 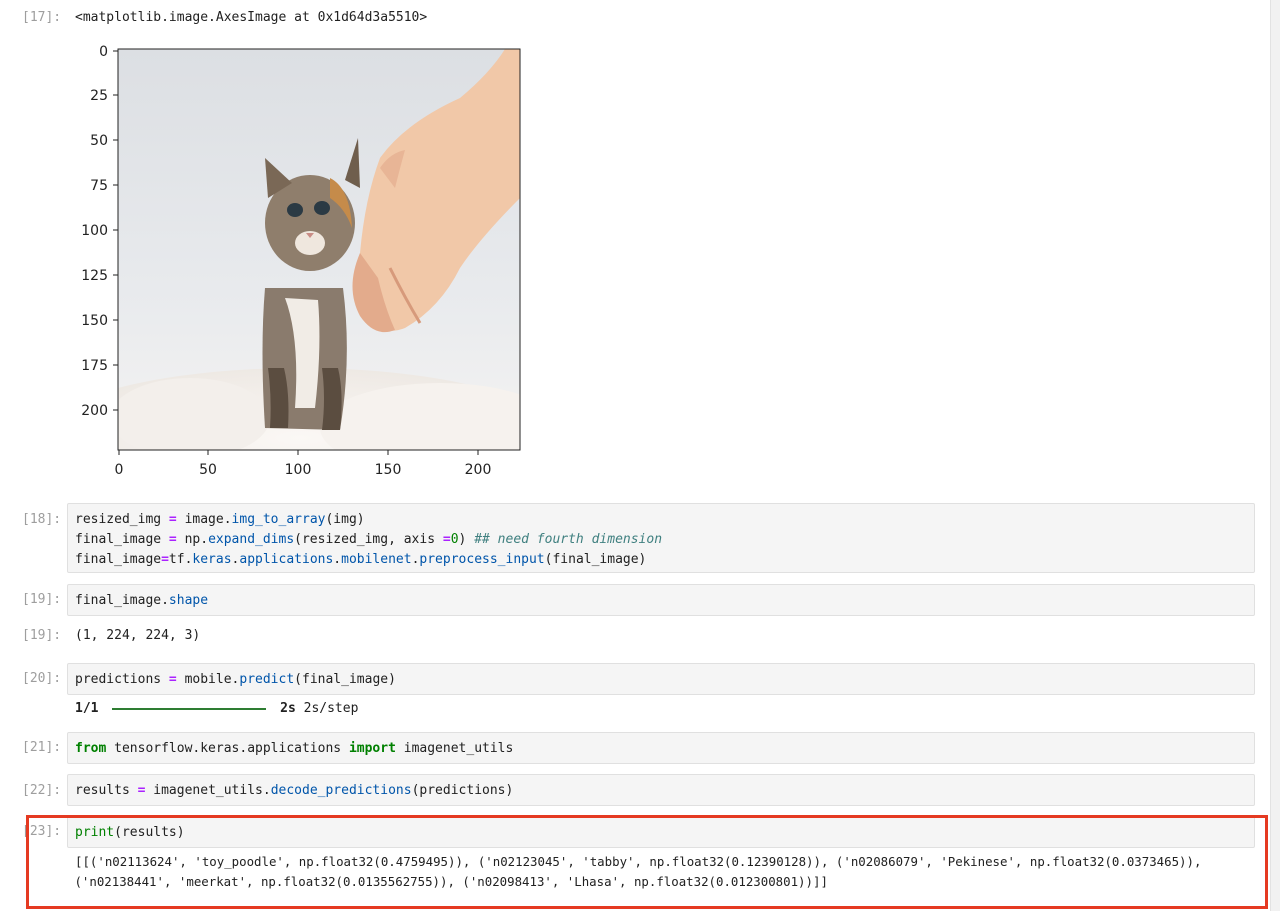 I want to click on cell-19-output: (1, 224, 224, 3), so click(x=138, y=635).